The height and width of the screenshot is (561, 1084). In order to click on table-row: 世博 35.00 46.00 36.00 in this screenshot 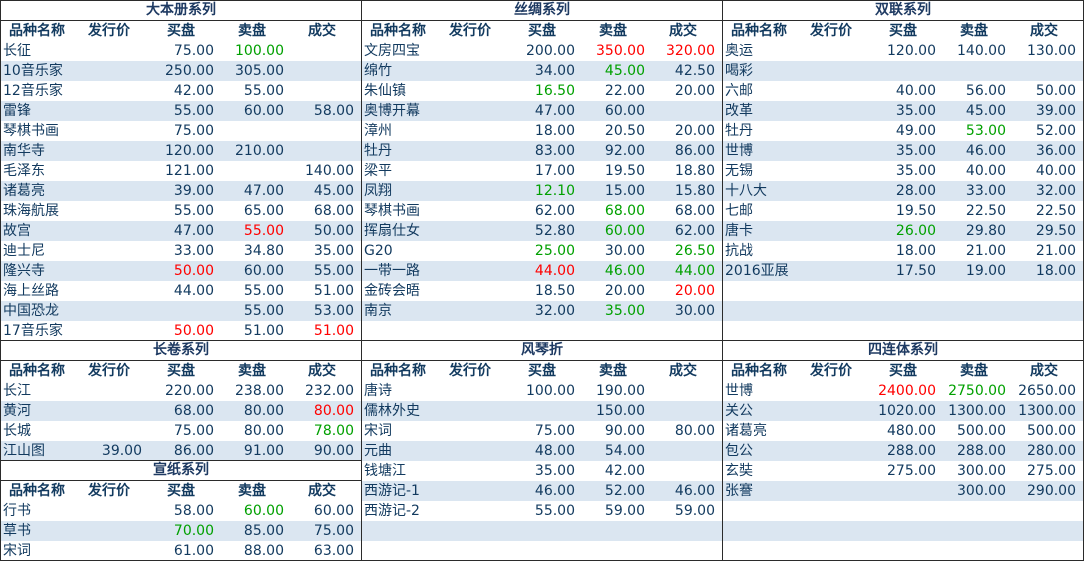, I will do `click(903, 151)`.